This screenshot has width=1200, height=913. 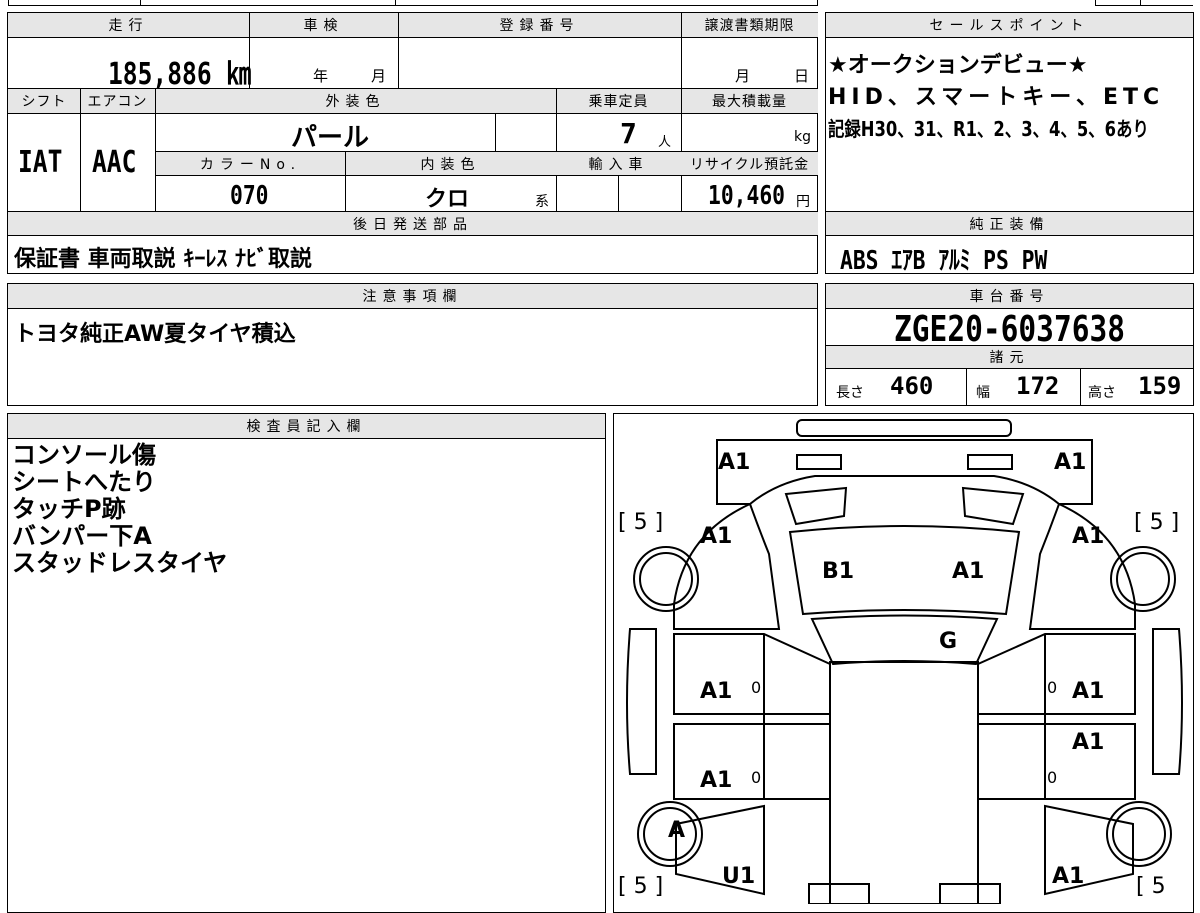 I want to click on mileage-header: 走行, so click(x=128, y=25).